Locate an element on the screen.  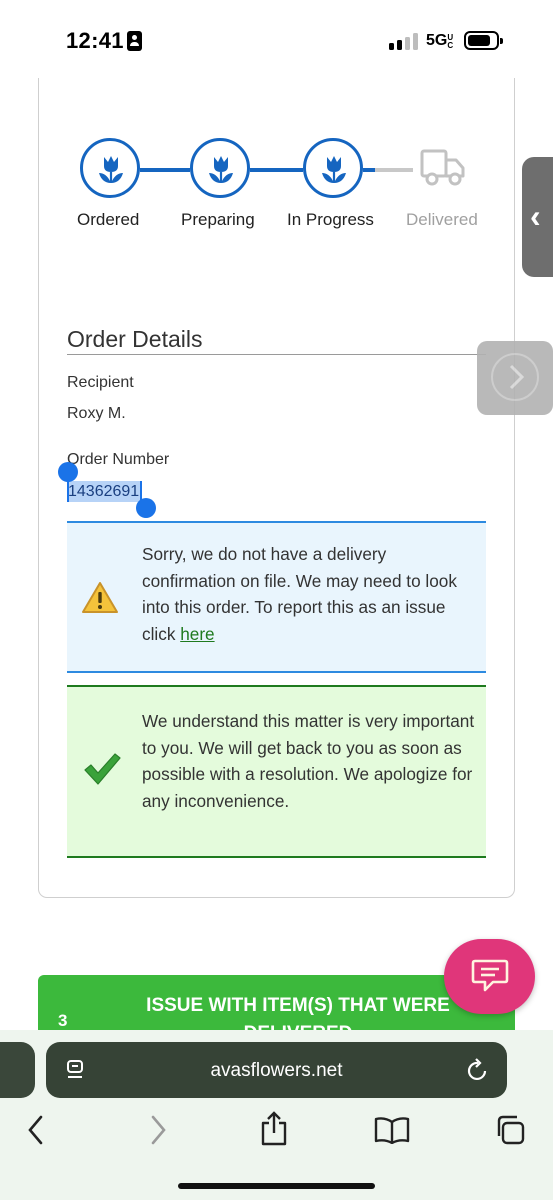
reload-icon is located at coordinates (478, 1070).